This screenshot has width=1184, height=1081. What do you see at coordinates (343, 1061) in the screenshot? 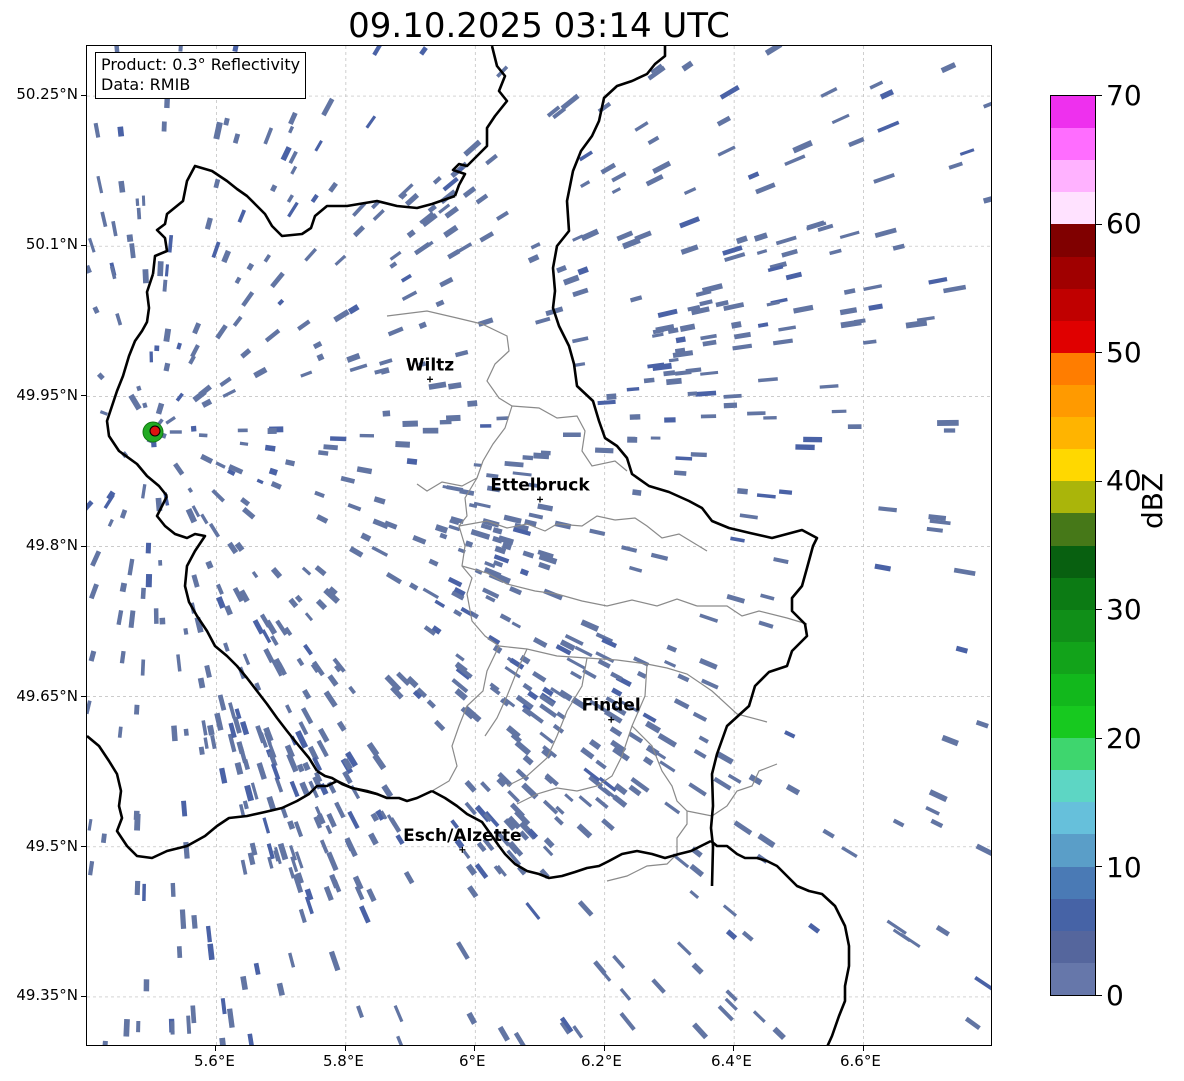
I see `lon-label: 5.8°E` at bounding box center [343, 1061].